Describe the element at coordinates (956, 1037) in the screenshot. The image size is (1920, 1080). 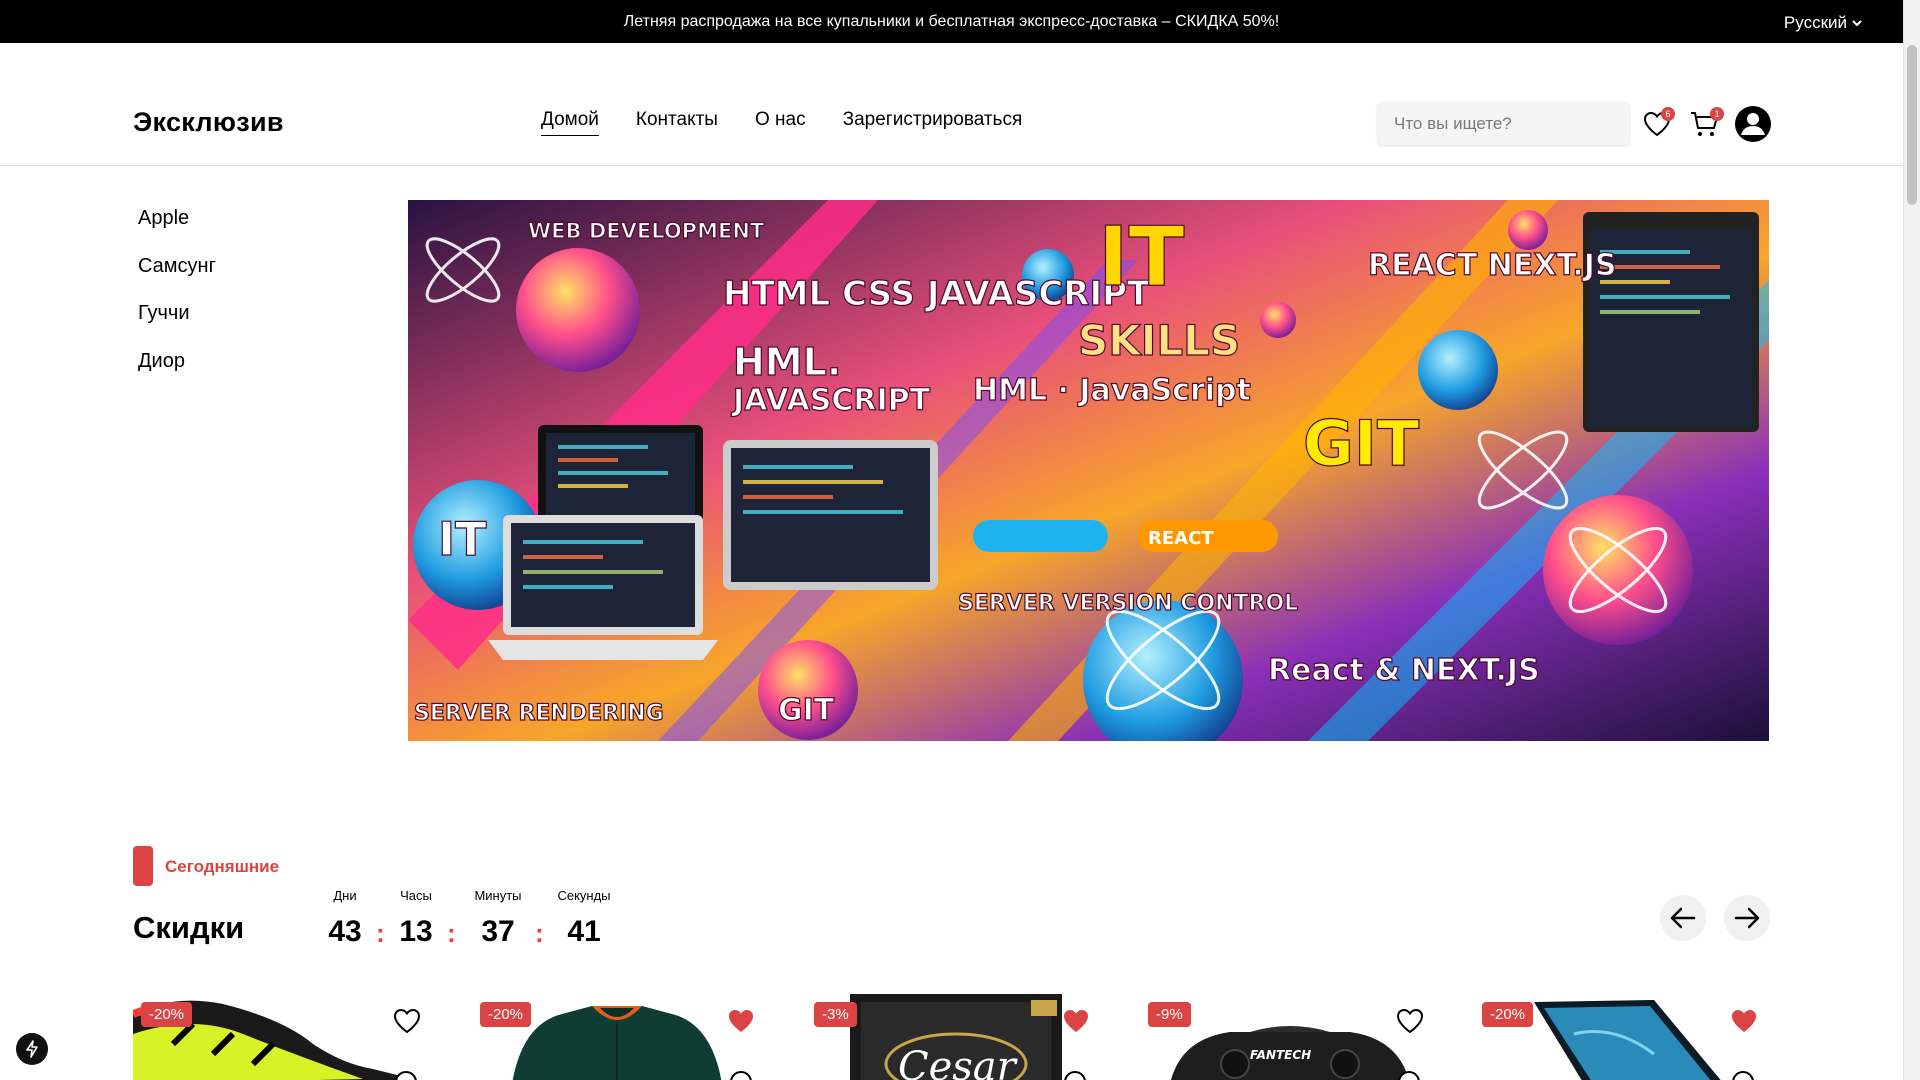
I see `product-card: Cesar -3%` at that location.